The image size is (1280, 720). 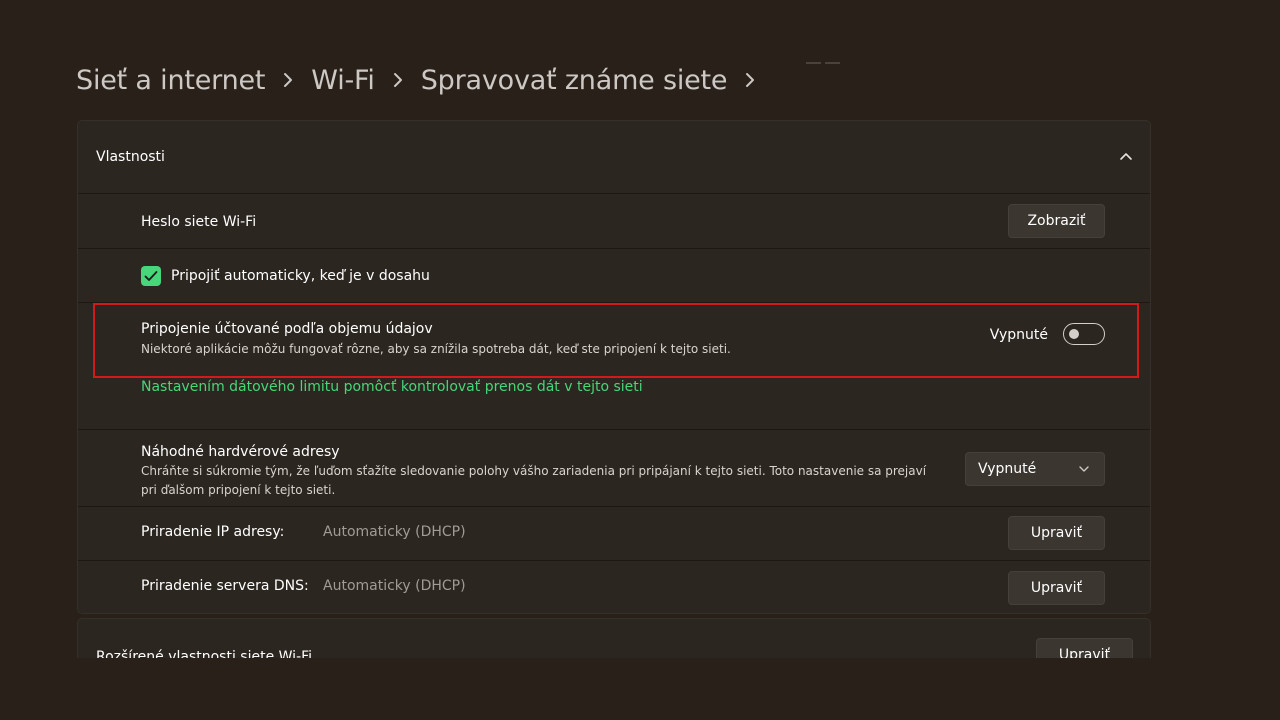 I want to click on auto-connect-row: Pripojiť automaticky, keď je v dosahu, so click(x=614, y=275).